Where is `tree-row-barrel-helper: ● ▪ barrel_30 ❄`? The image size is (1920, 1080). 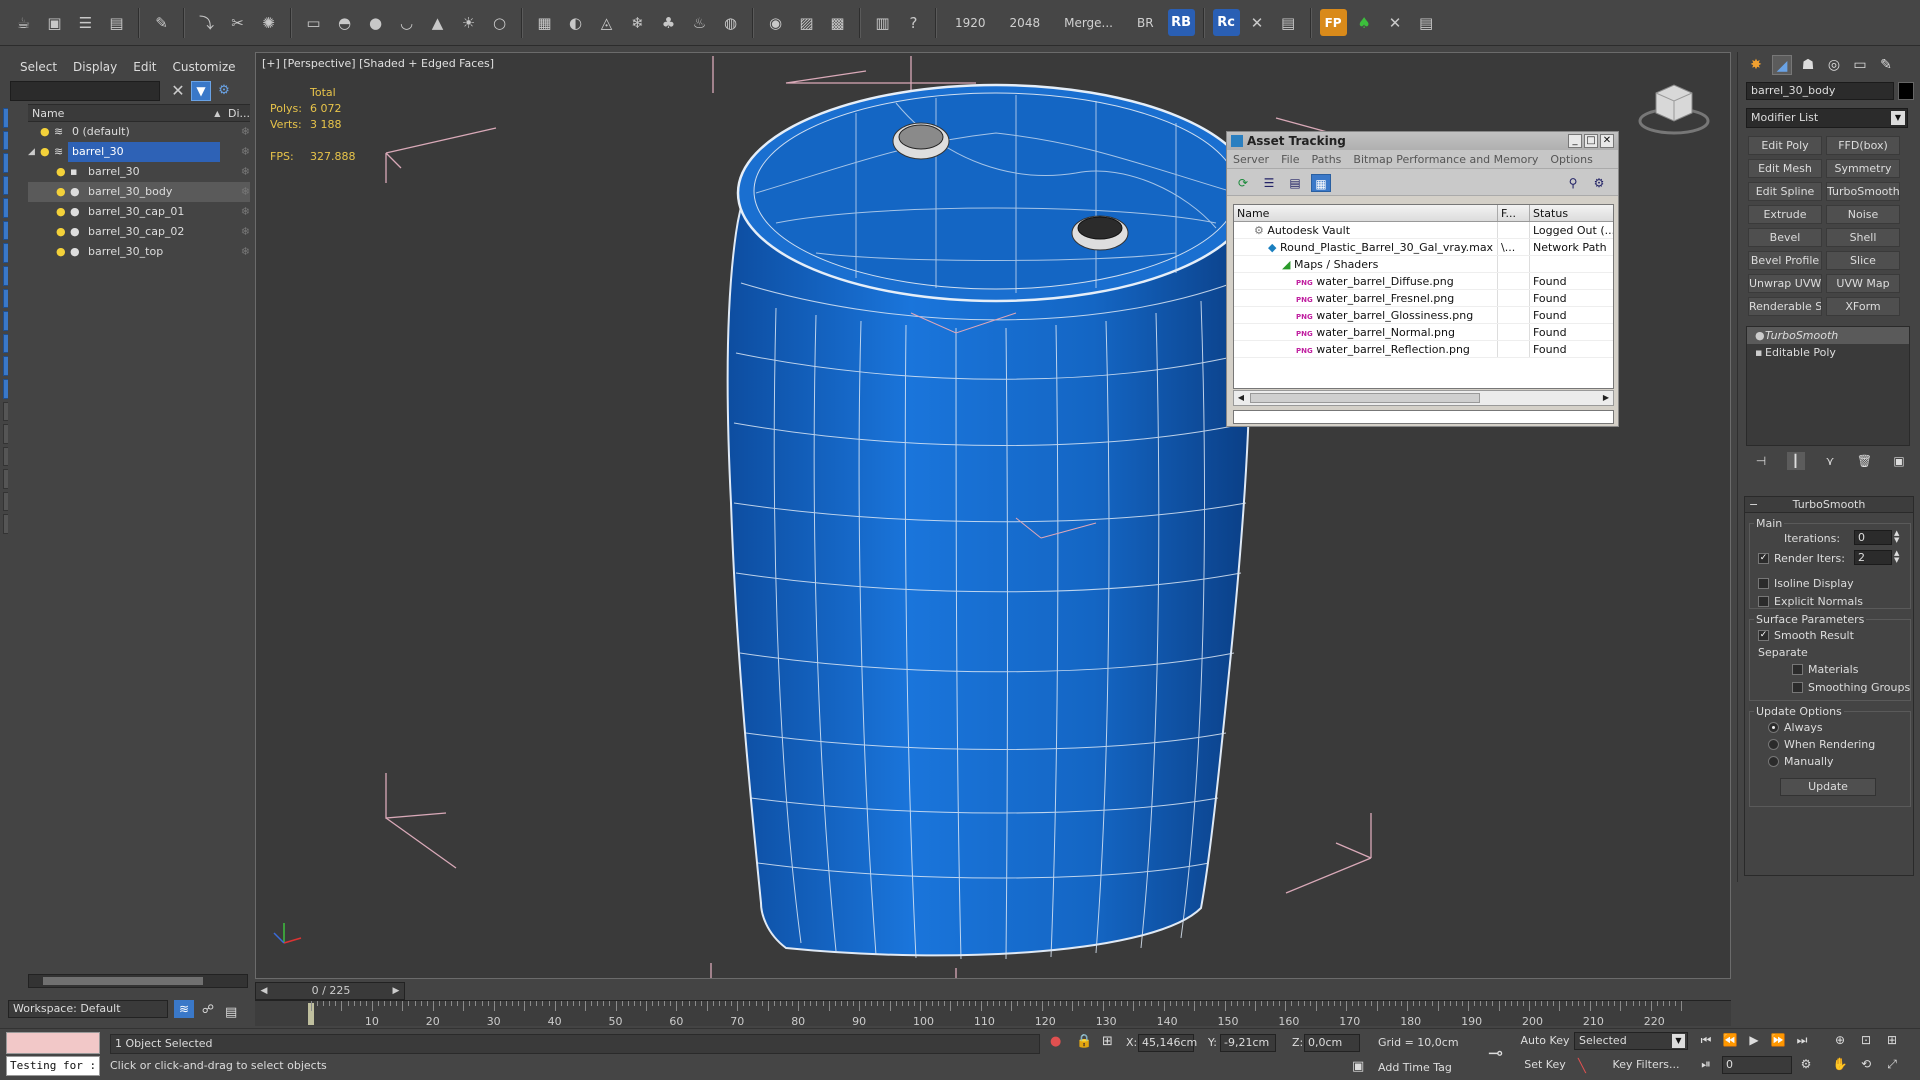 tree-row-barrel-helper: ● ▪ barrel_30 ❄ is located at coordinates (139, 172).